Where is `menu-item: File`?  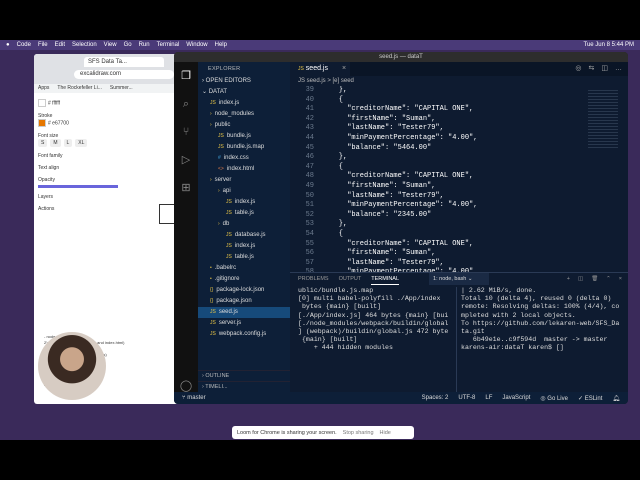
menu-item: File is located at coordinates (43, 45).